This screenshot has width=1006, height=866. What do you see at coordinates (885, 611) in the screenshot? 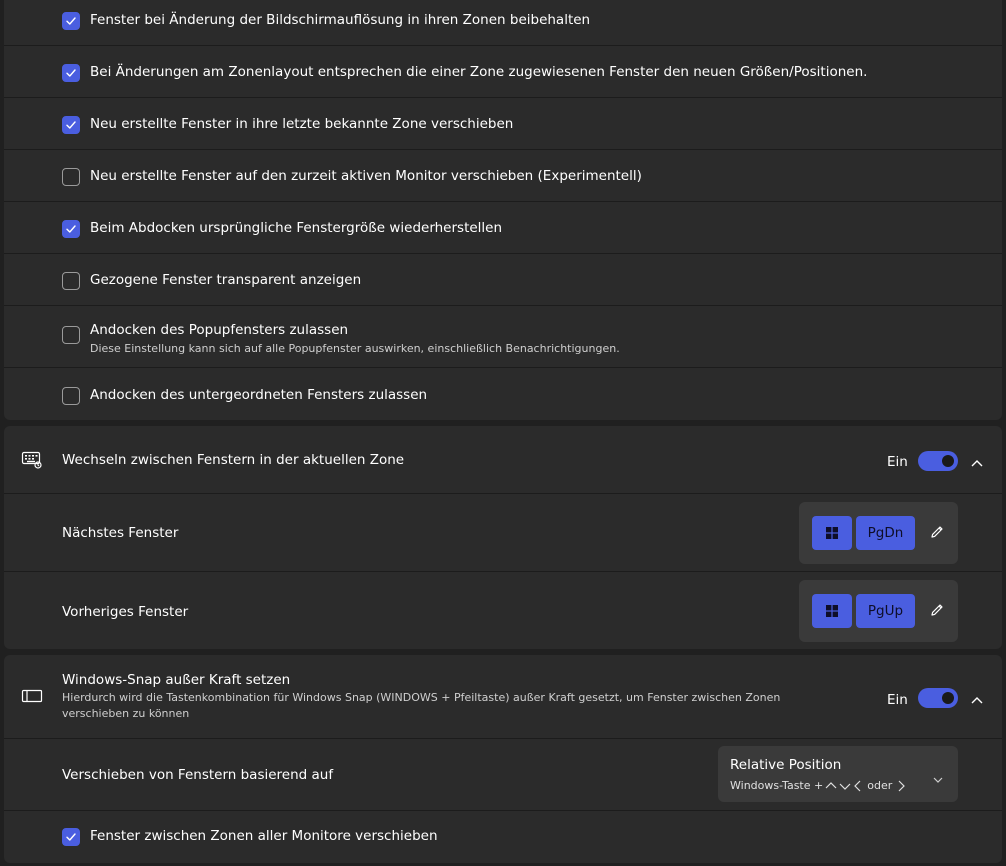
I see `pgup-key: PgUp` at bounding box center [885, 611].